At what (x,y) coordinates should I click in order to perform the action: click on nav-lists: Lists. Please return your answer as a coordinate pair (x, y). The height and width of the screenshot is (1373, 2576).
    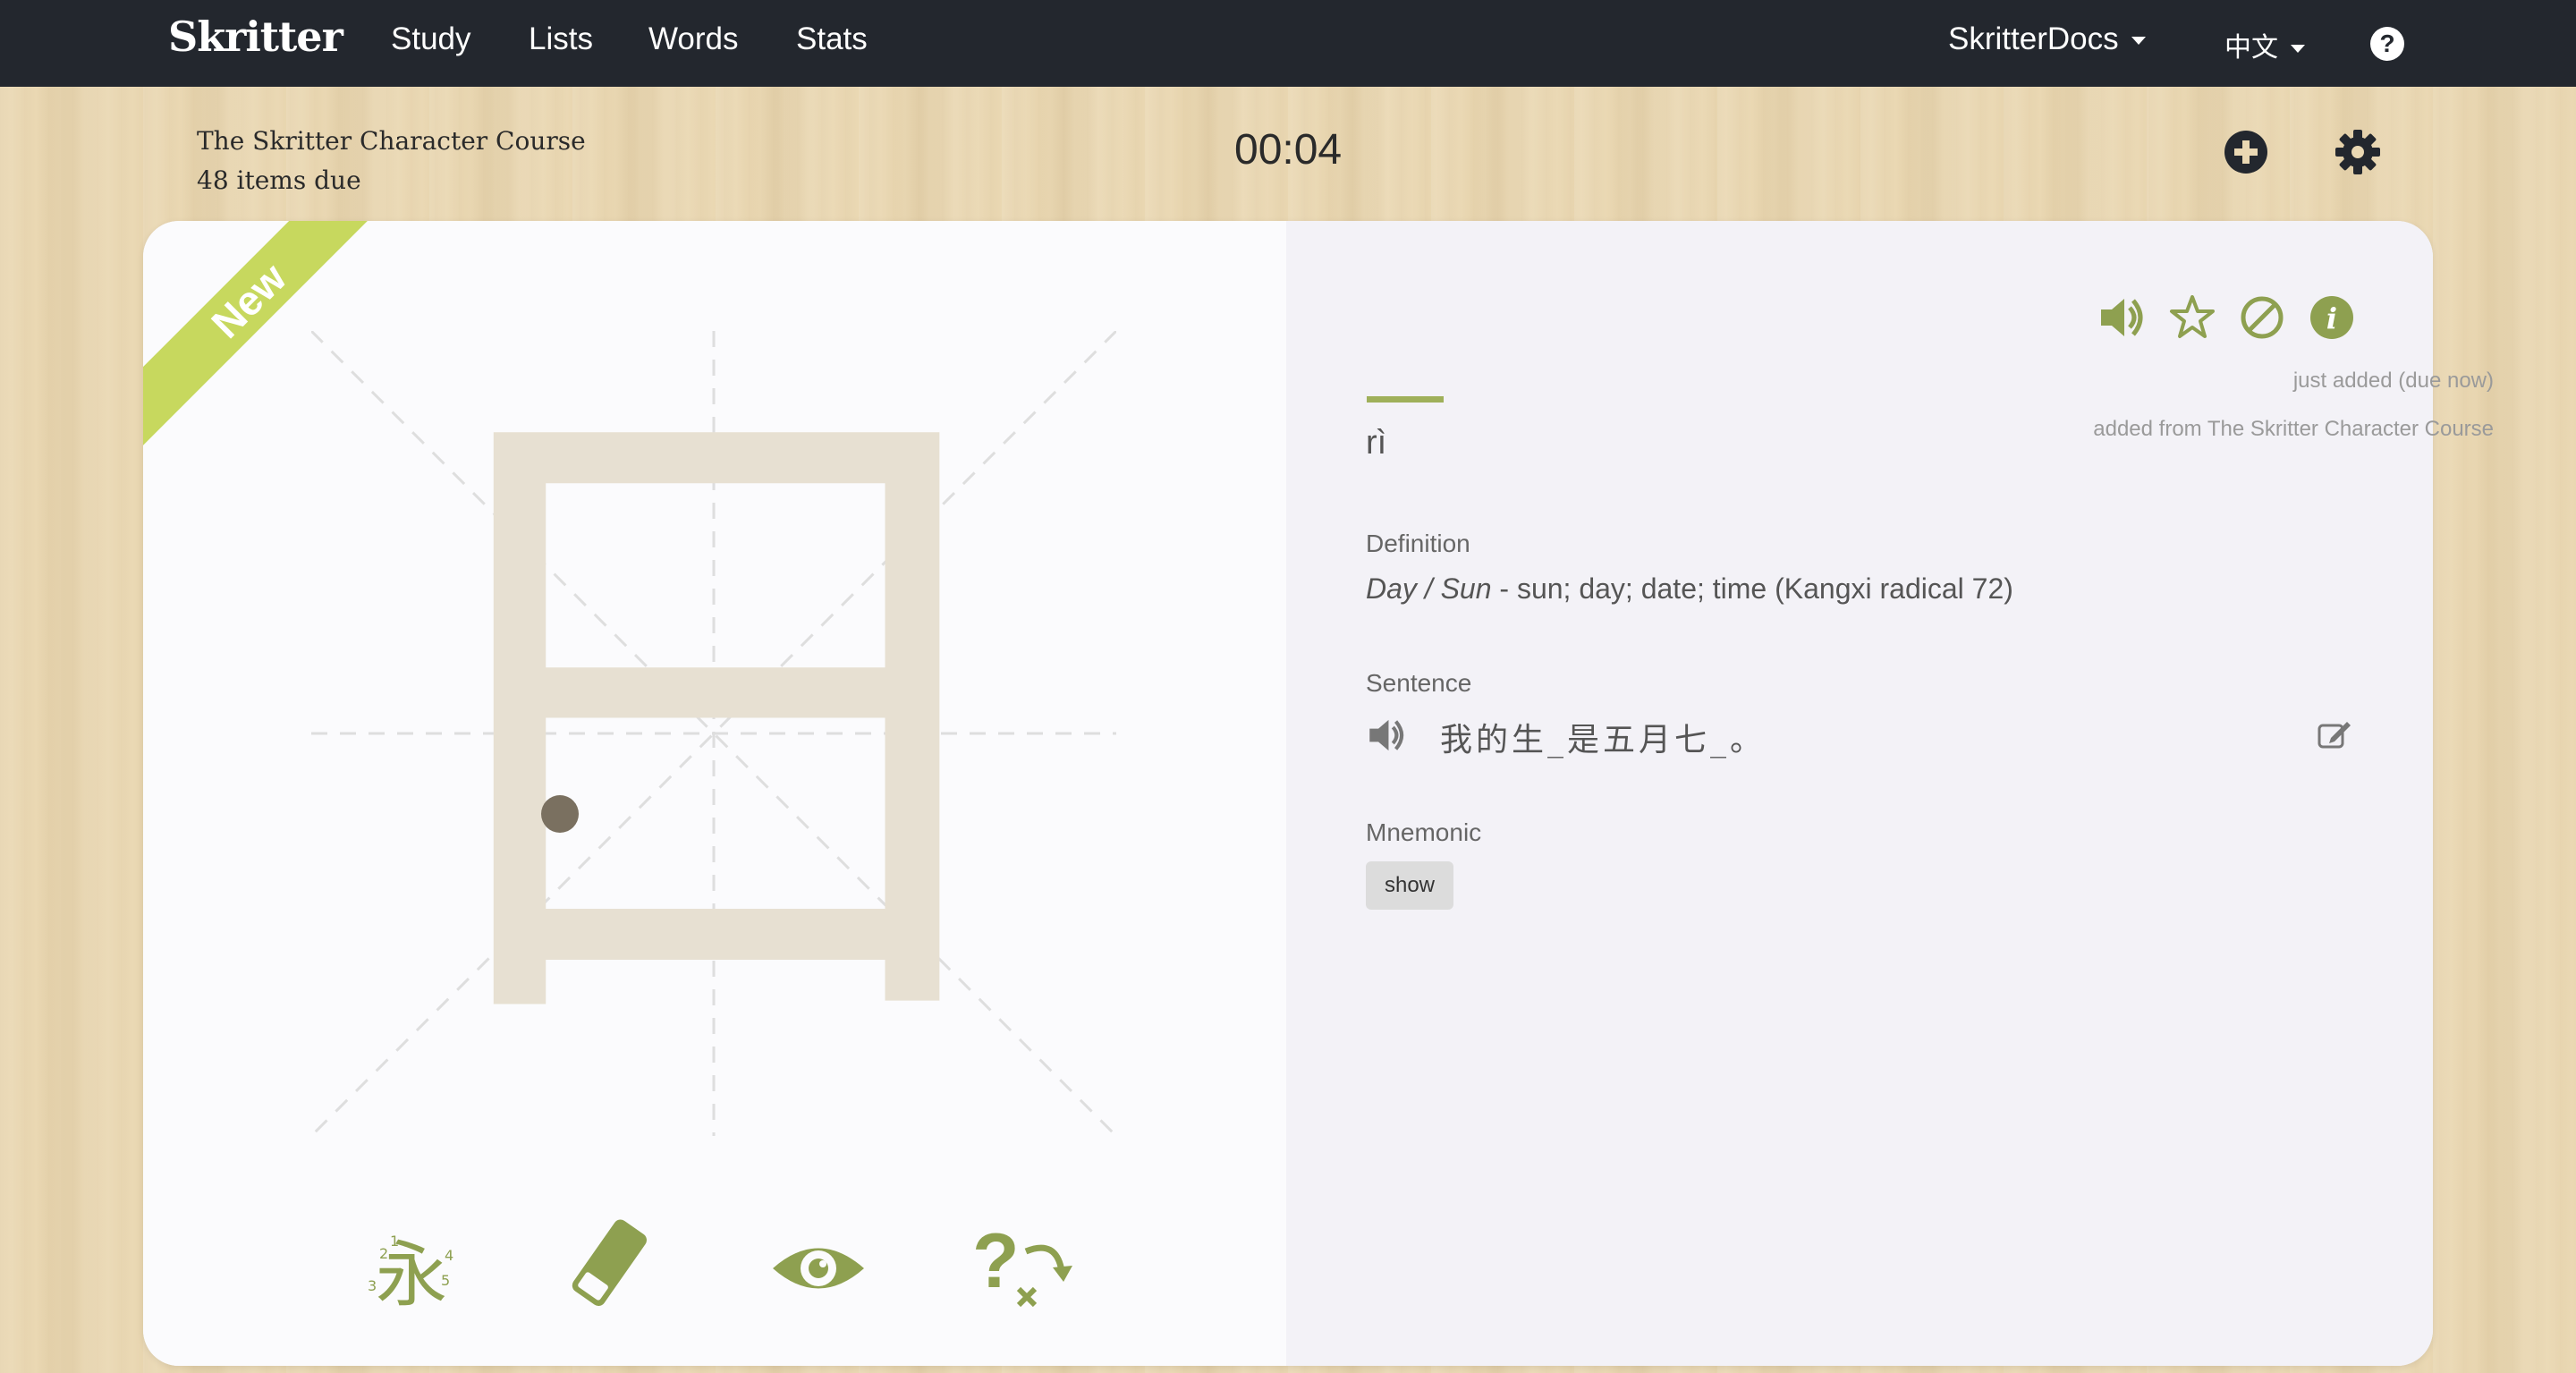
    Looking at the image, I should click on (561, 39).